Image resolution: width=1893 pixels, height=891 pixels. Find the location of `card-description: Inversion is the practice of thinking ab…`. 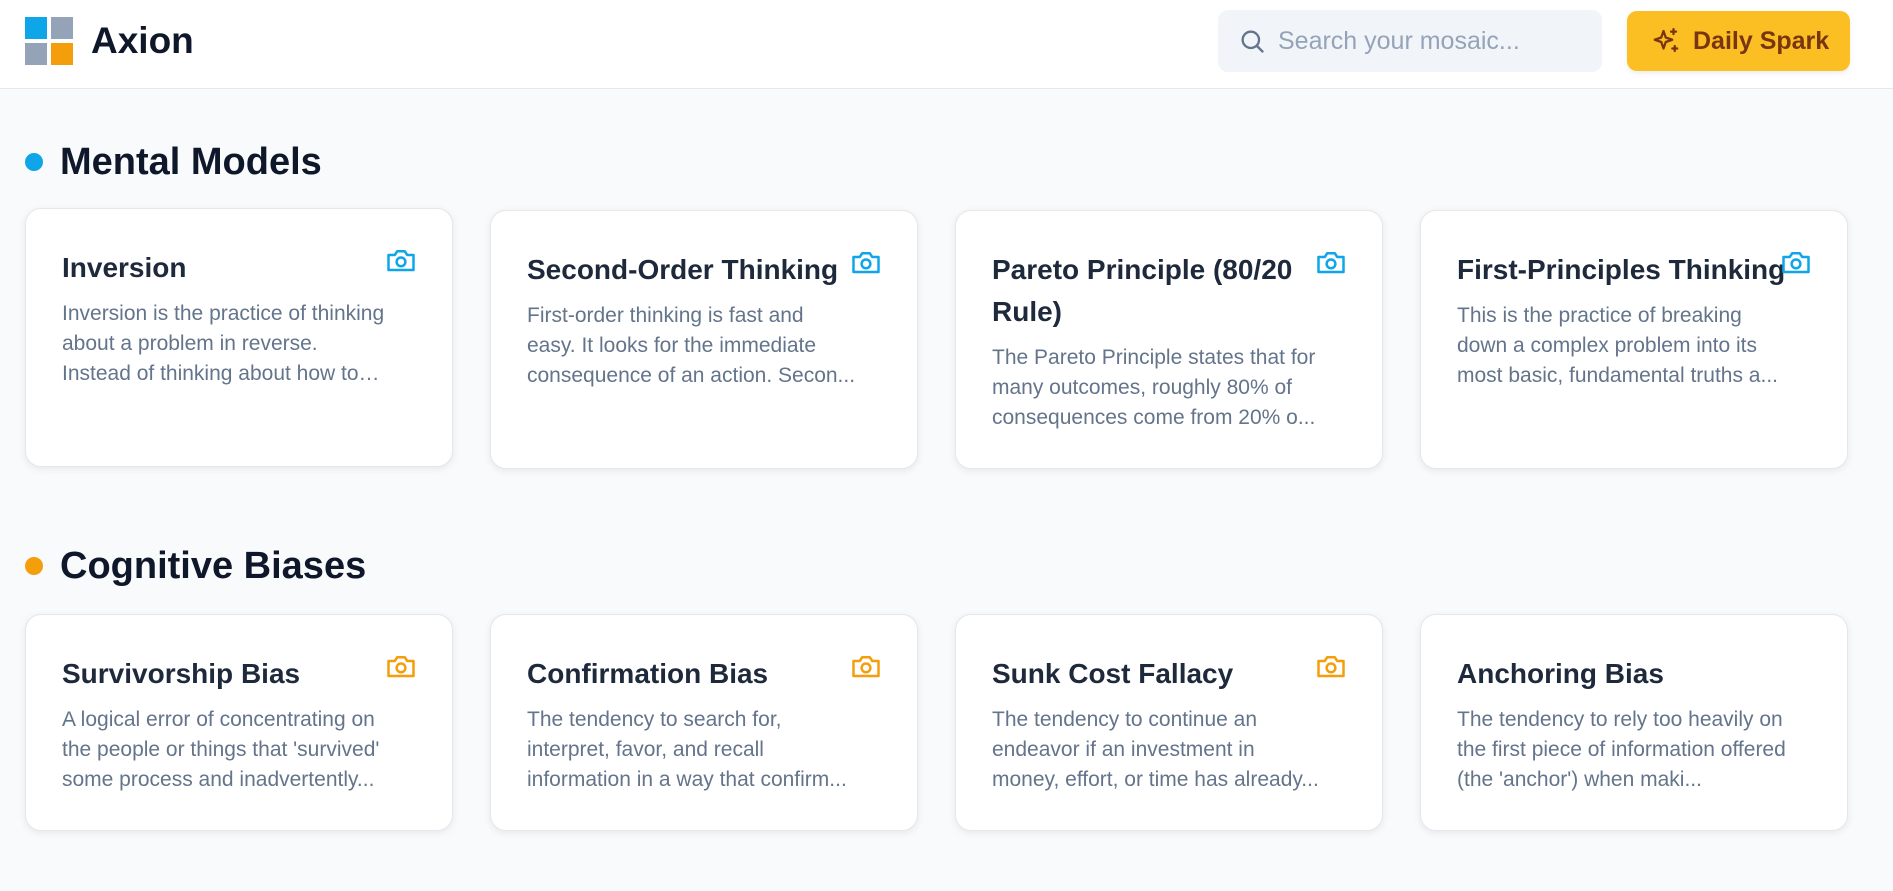

card-description: Inversion is the practice of thinking ab… is located at coordinates (223, 343).